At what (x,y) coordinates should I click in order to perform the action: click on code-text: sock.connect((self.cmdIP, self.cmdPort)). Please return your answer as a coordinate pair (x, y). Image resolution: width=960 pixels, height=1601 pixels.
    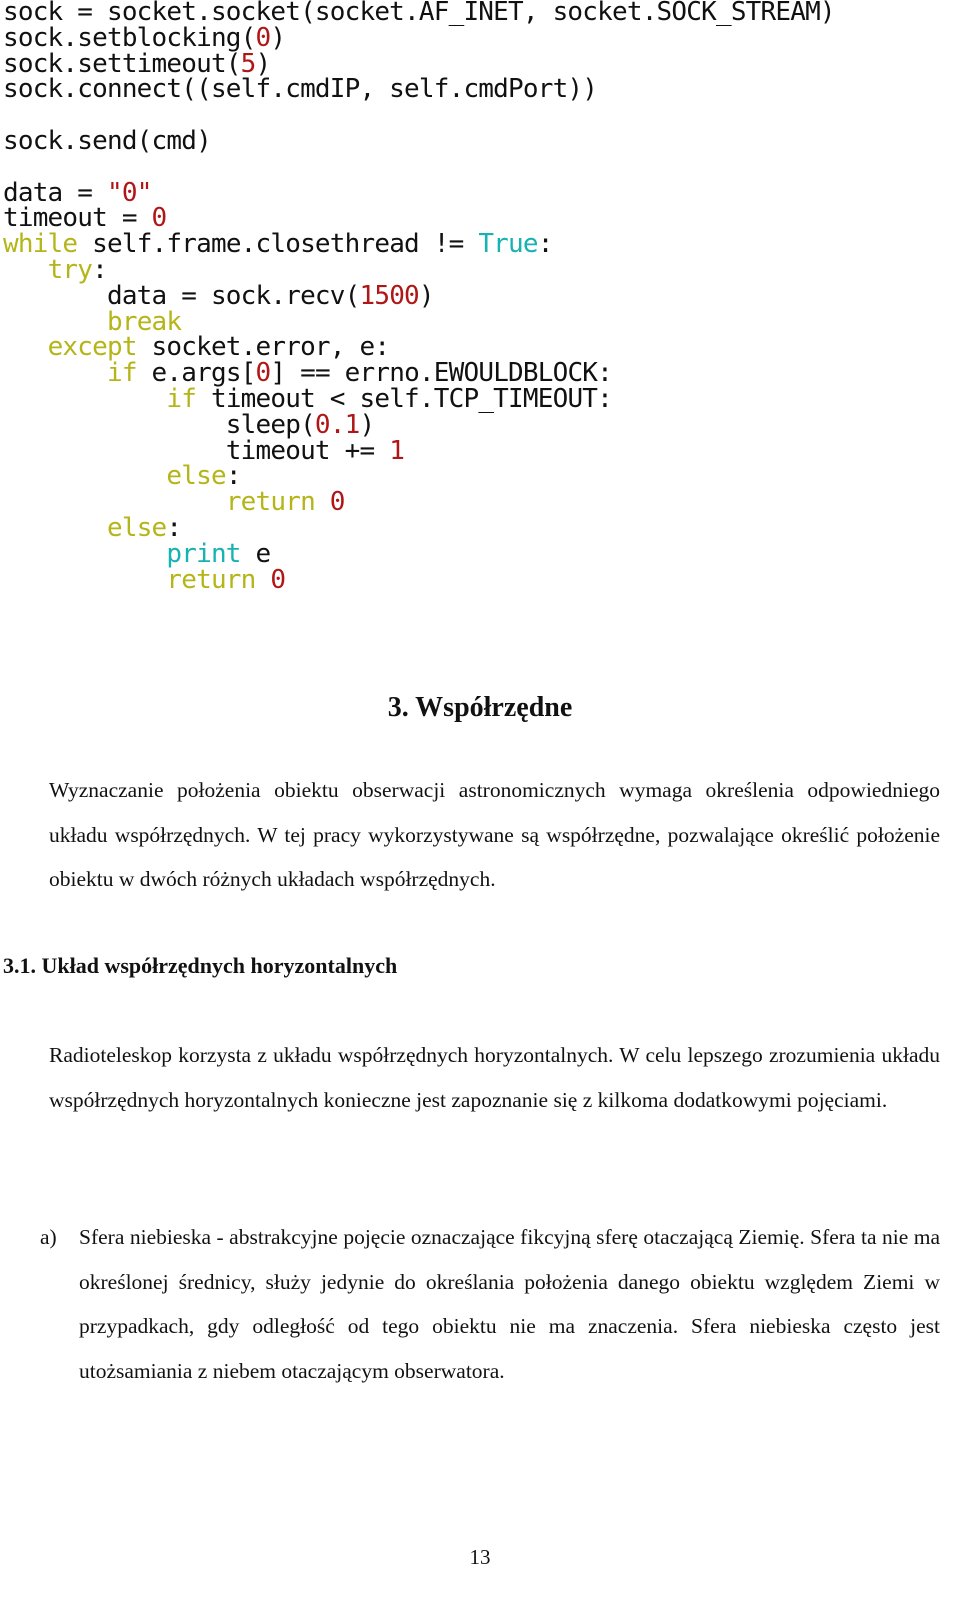
    Looking at the image, I should click on (300, 89).